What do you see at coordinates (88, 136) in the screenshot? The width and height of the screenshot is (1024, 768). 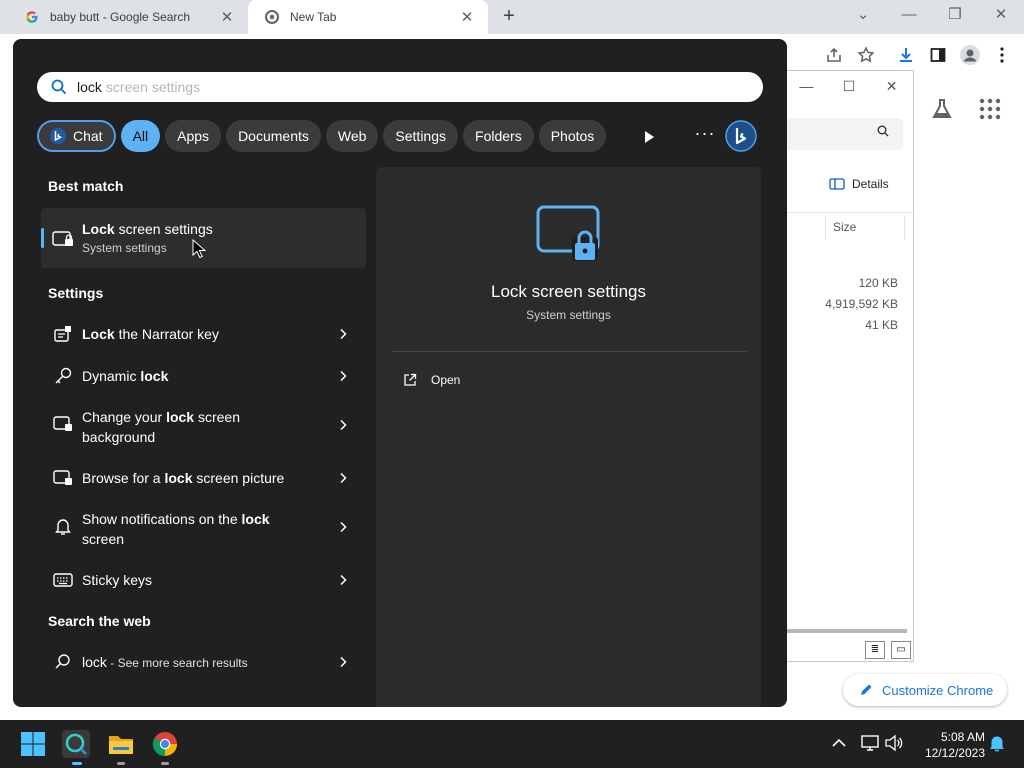 I see `filter-label: Chat` at bounding box center [88, 136].